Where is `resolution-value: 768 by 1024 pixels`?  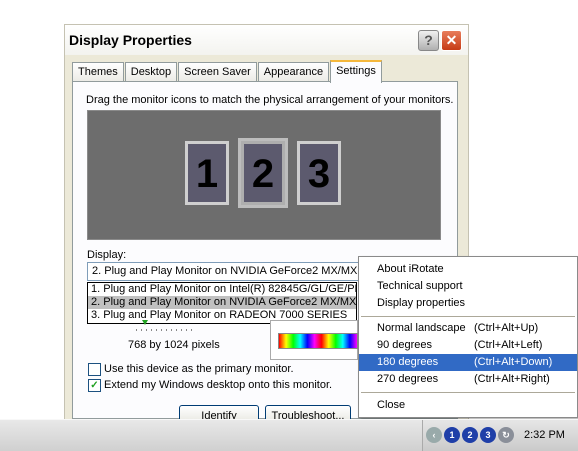 resolution-value: 768 by 1024 pixels is located at coordinates (174, 345).